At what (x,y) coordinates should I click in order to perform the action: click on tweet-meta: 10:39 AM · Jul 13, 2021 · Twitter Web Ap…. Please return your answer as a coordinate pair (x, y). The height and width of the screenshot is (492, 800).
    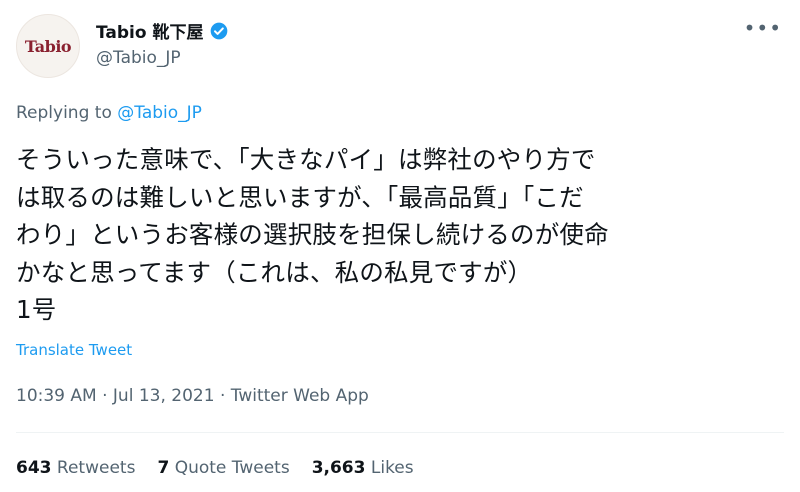
    Looking at the image, I should click on (192, 396).